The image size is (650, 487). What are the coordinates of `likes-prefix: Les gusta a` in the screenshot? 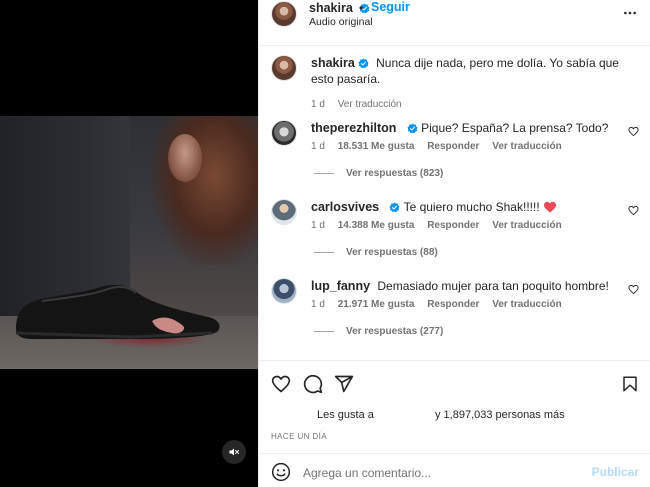 It's located at (345, 415).